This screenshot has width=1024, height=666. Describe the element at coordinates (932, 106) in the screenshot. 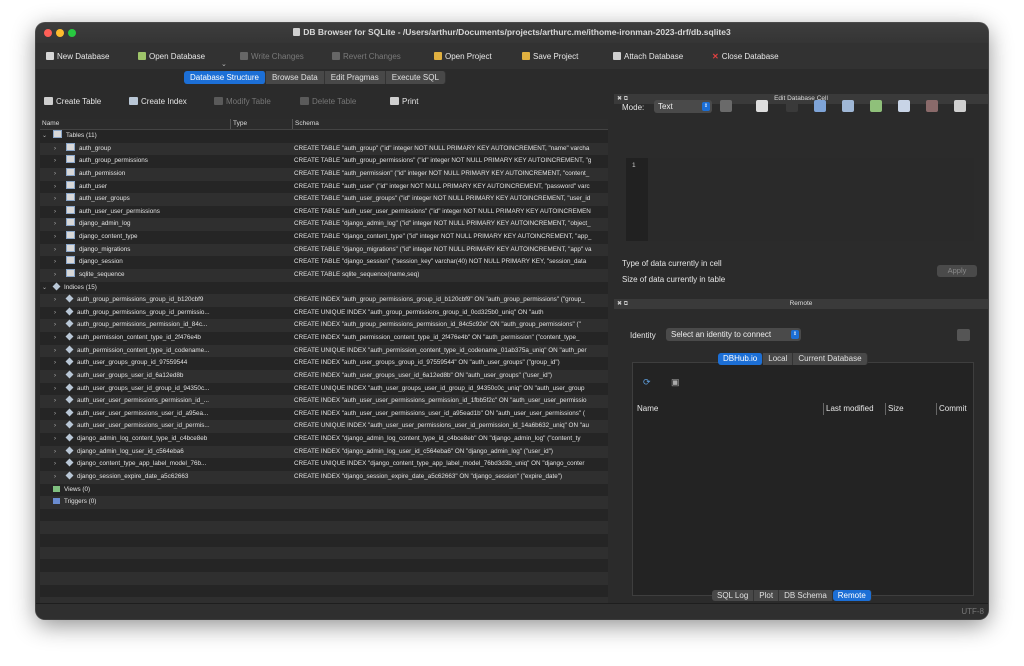

I see `clear-icon` at that location.